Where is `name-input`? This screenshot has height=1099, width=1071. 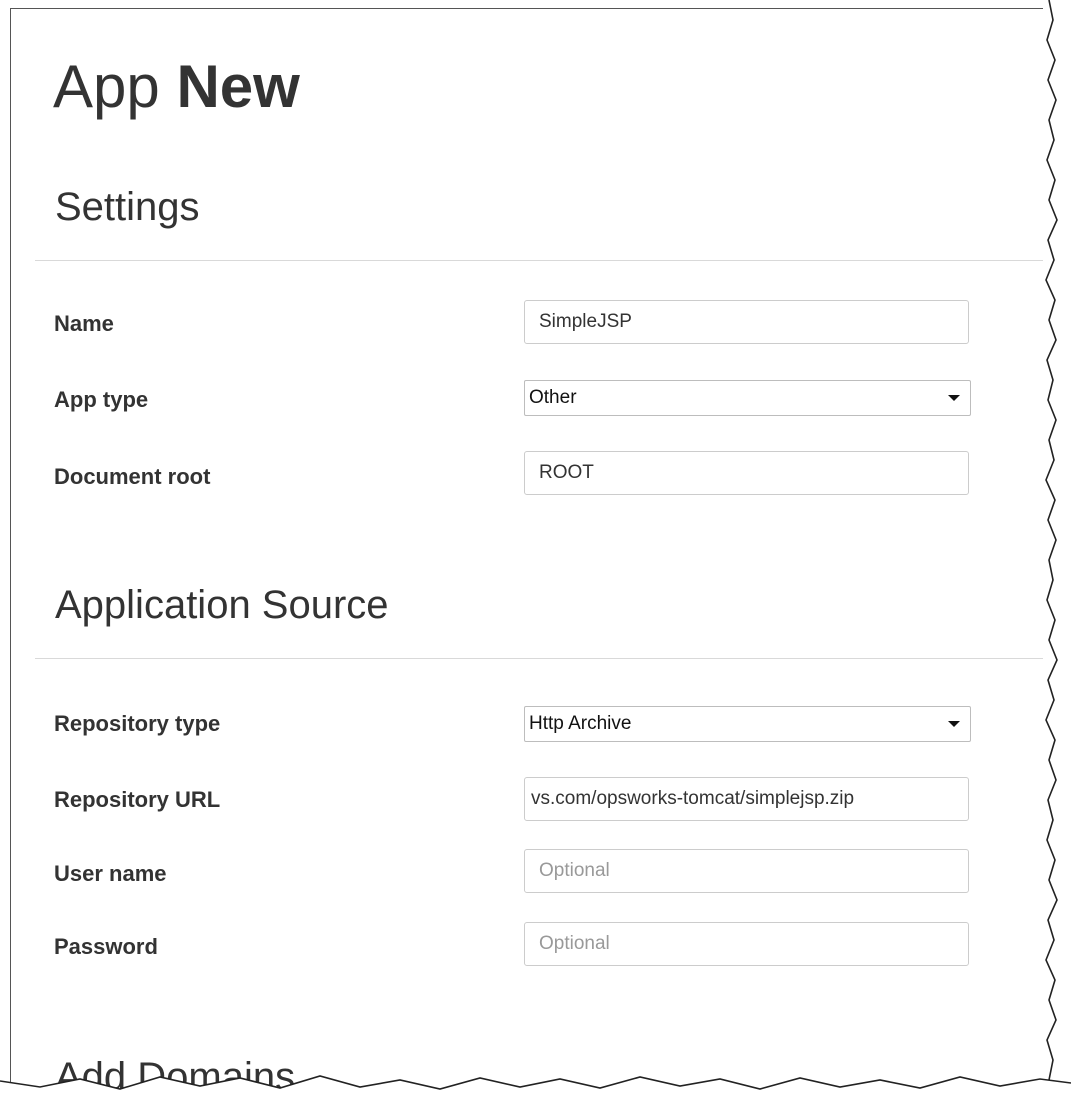
name-input is located at coordinates (746, 322).